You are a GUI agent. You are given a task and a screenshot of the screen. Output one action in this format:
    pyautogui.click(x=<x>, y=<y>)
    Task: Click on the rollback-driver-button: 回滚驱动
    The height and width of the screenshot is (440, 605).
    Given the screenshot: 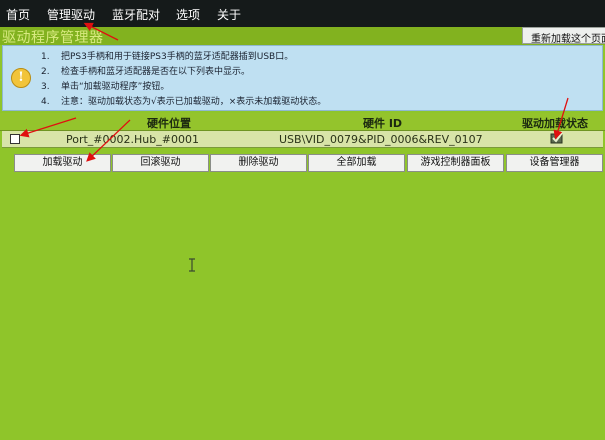 What is the action you would take?
    pyautogui.click(x=160, y=163)
    